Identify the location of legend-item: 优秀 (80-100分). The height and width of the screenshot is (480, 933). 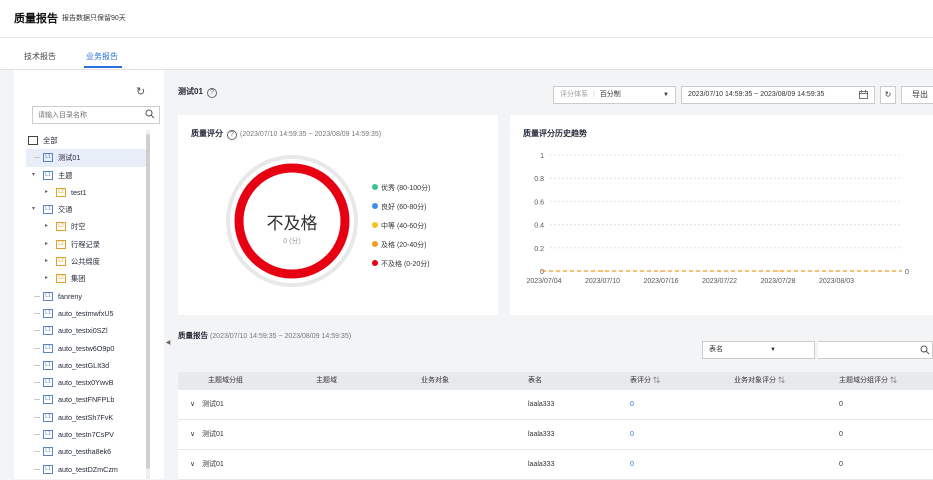
(401, 192).